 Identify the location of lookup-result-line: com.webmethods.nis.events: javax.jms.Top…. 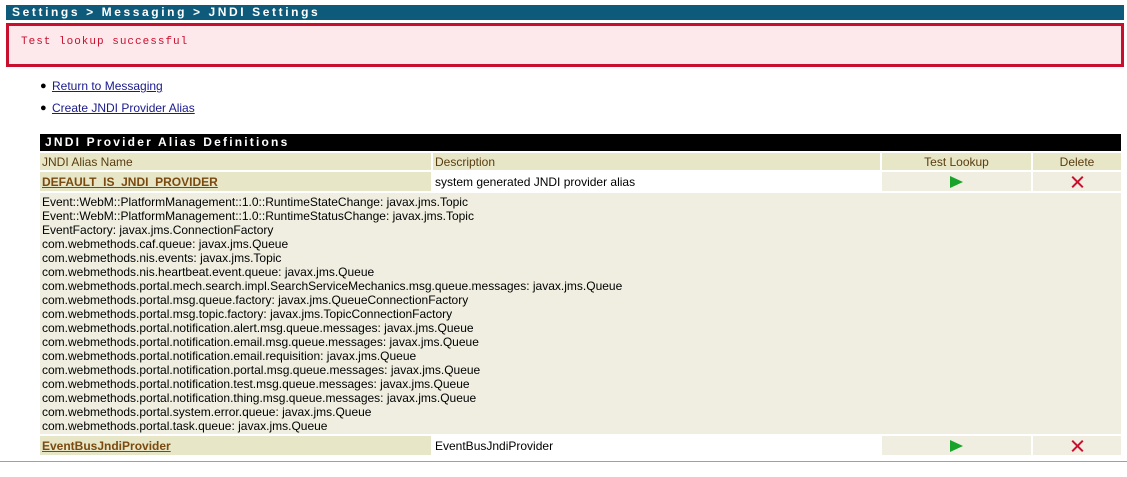
(162, 258).